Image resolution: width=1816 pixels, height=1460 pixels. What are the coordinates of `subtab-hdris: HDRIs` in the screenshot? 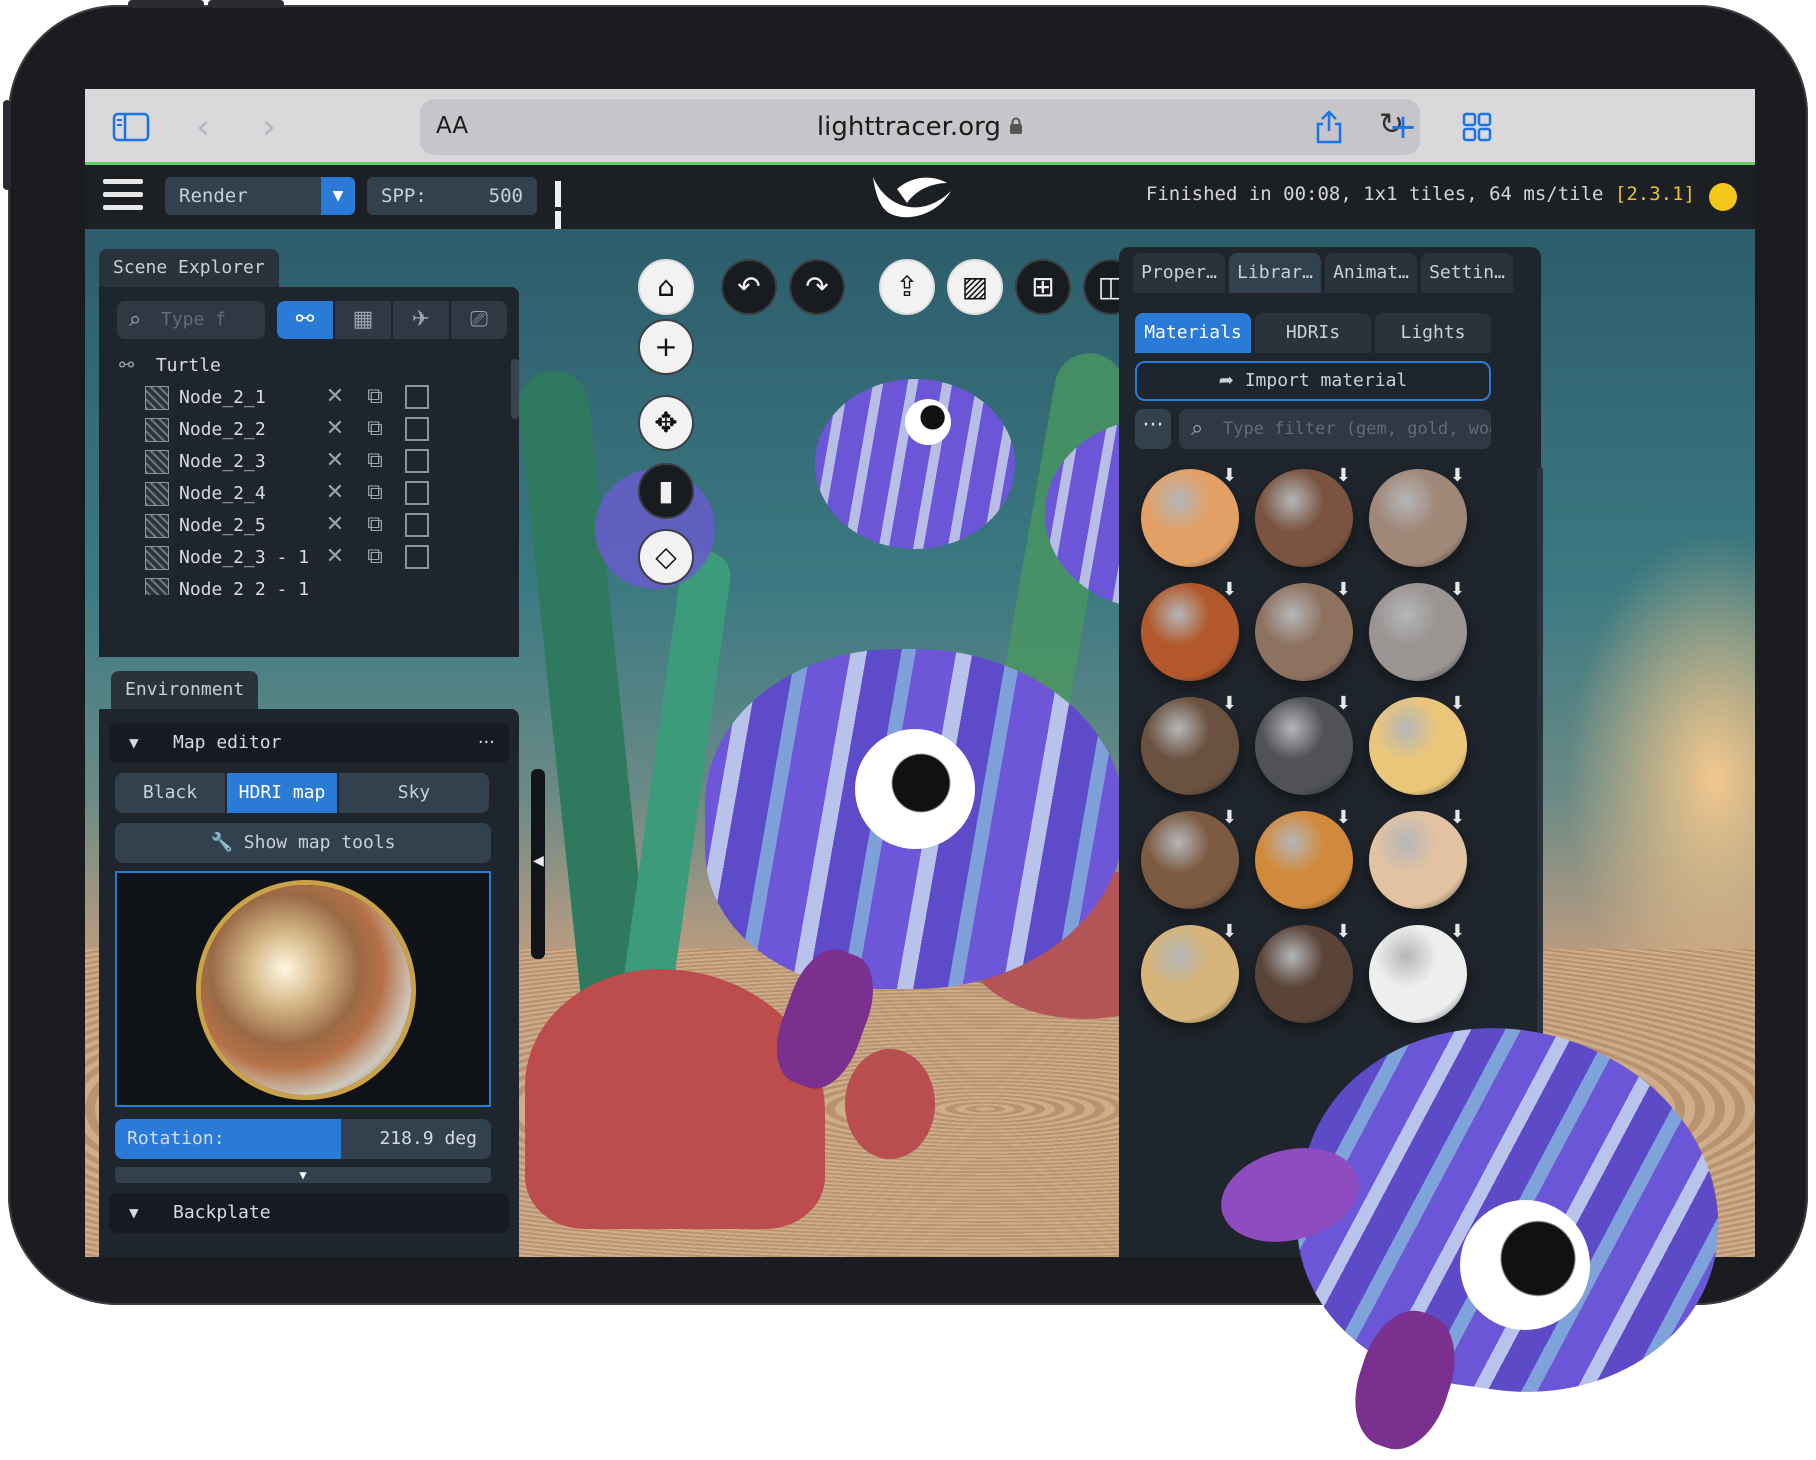 It's located at (1313, 333).